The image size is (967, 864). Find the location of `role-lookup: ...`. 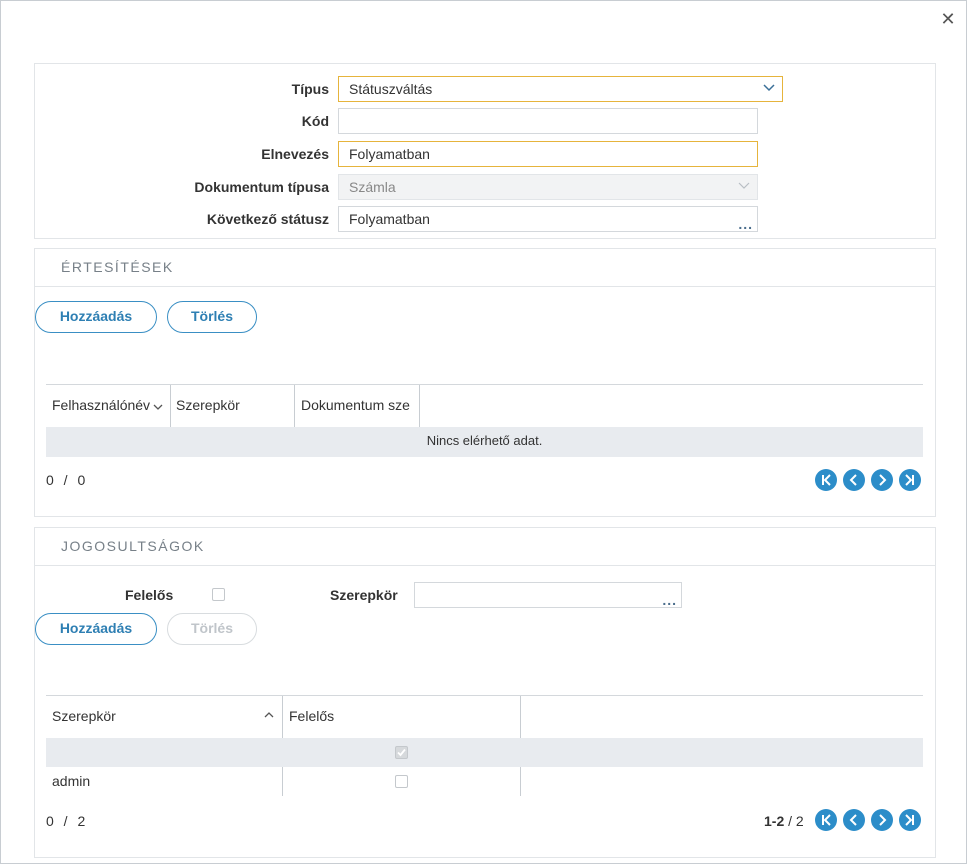

role-lookup: ... is located at coordinates (548, 595).